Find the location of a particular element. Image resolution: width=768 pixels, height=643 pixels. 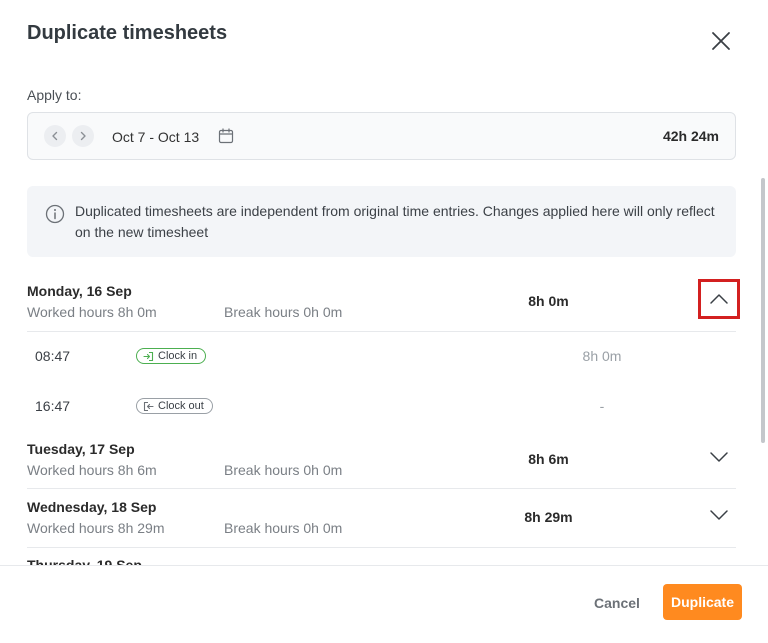

chevron-up-icon is located at coordinates (719, 299).